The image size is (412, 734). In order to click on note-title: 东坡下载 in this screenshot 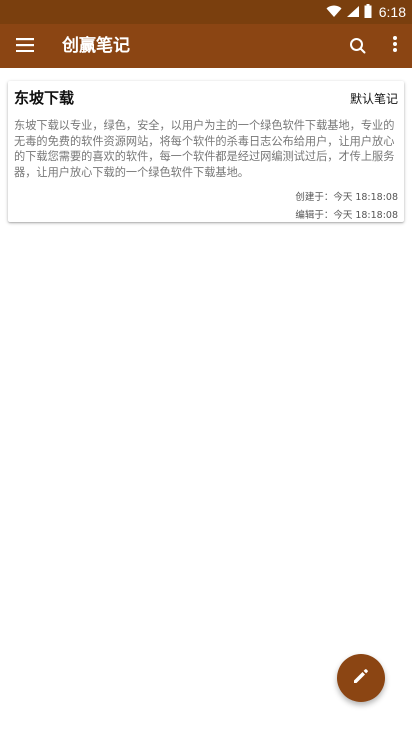, I will do `click(44, 98)`.